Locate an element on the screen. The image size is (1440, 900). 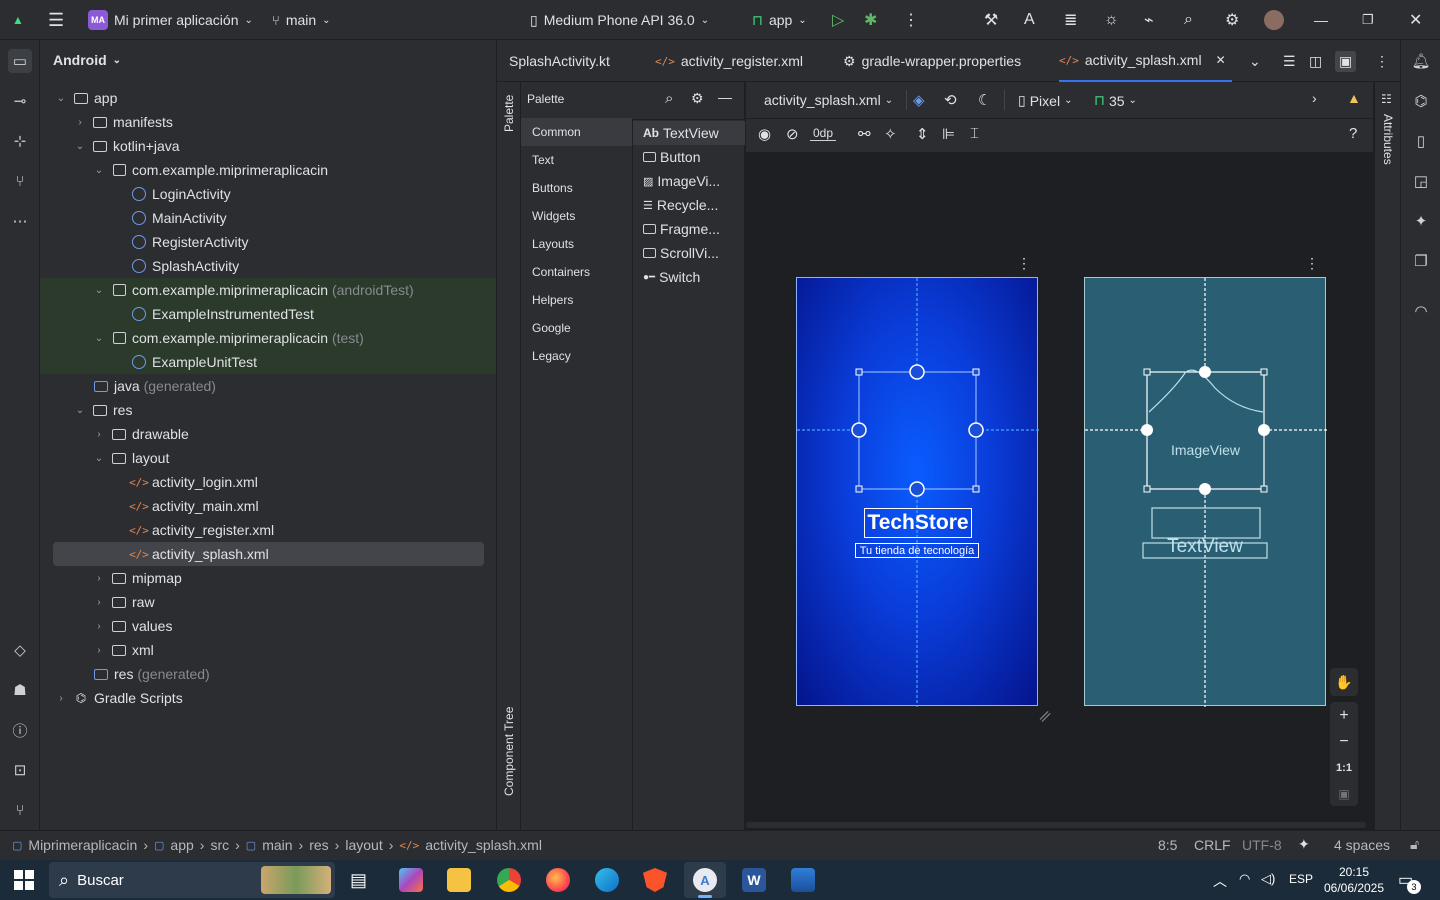
tree-row-raw: › raw is located at coordinates (268, 602).